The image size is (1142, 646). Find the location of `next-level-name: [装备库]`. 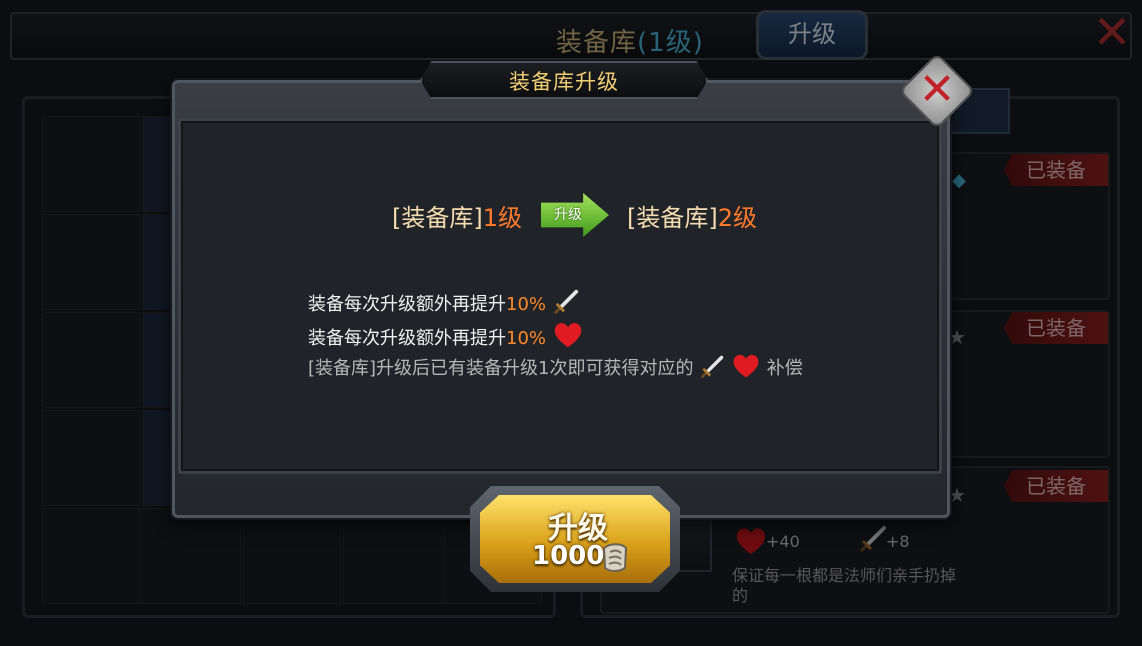

next-level-name: [装备库] is located at coordinates (672, 218).